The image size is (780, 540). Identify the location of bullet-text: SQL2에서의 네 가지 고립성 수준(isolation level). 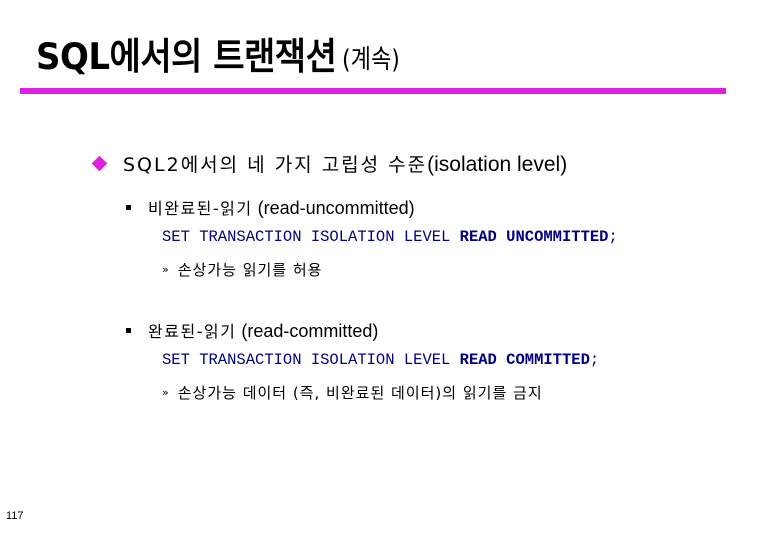
(345, 163).